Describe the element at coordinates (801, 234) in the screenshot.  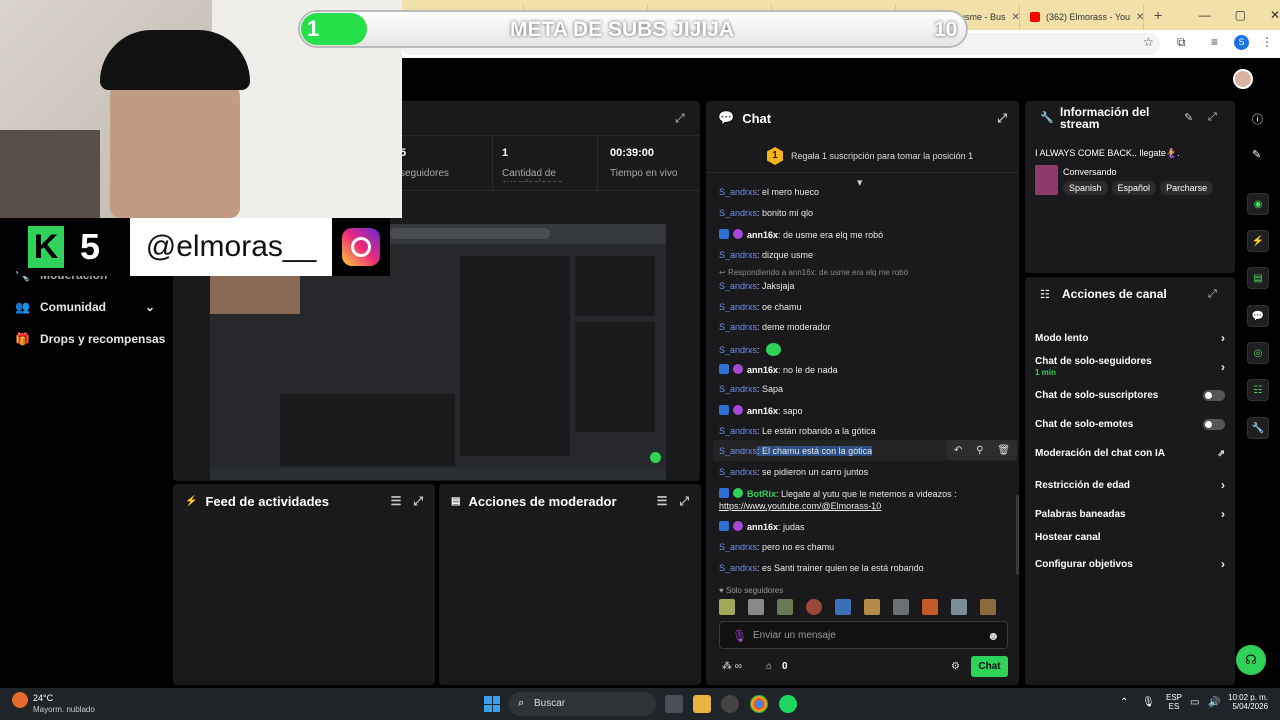
I see `chat-message: ann16x: de usme era elq me robó` at that location.